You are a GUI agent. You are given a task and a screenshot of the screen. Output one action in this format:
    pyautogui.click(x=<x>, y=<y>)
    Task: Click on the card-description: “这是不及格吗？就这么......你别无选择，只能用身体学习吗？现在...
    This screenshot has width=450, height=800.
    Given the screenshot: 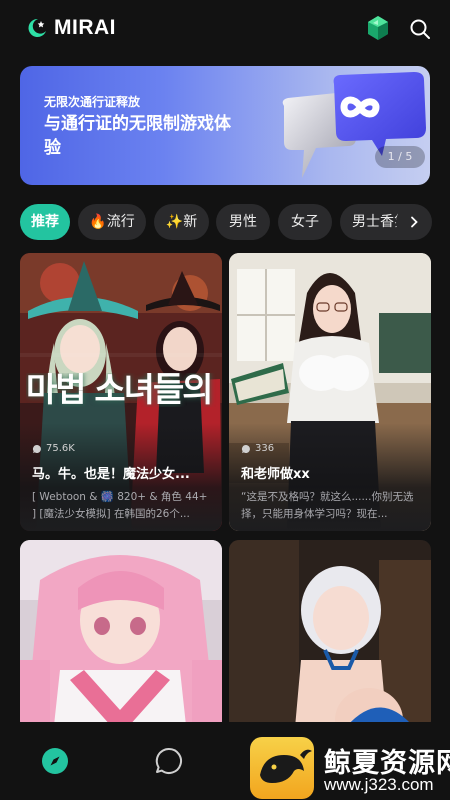 What is the action you would take?
    pyautogui.click(x=327, y=505)
    